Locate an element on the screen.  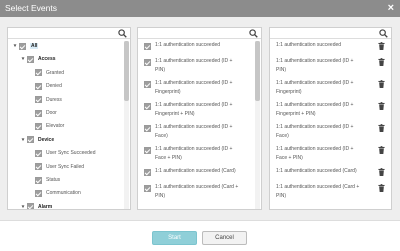
tree-item: User Sync Succeeded is located at coordinates (61, 153).